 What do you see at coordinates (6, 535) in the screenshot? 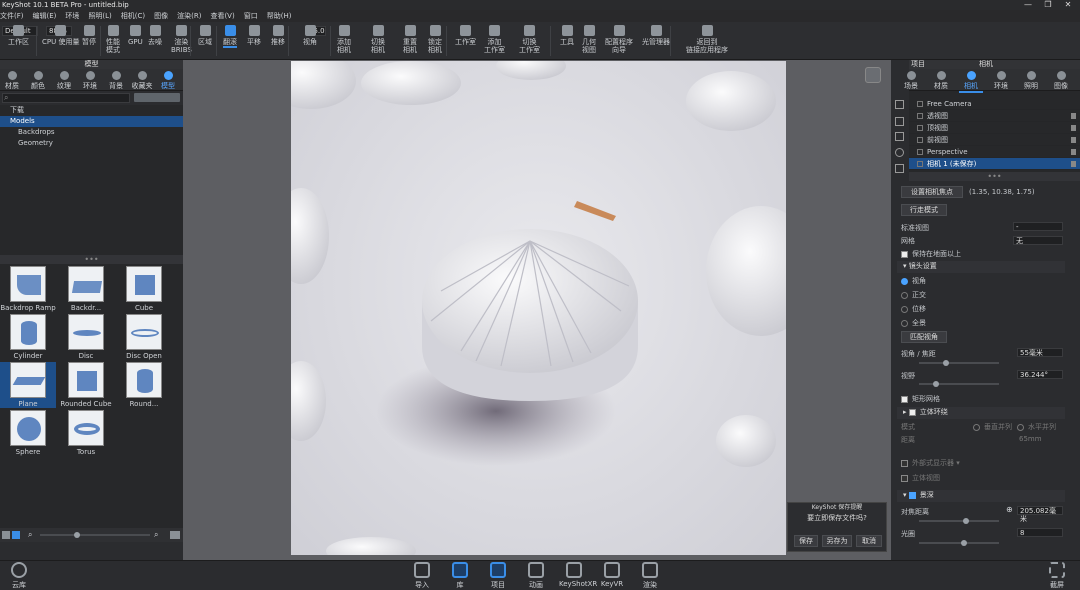
I see `list-view-icon` at bounding box center [6, 535].